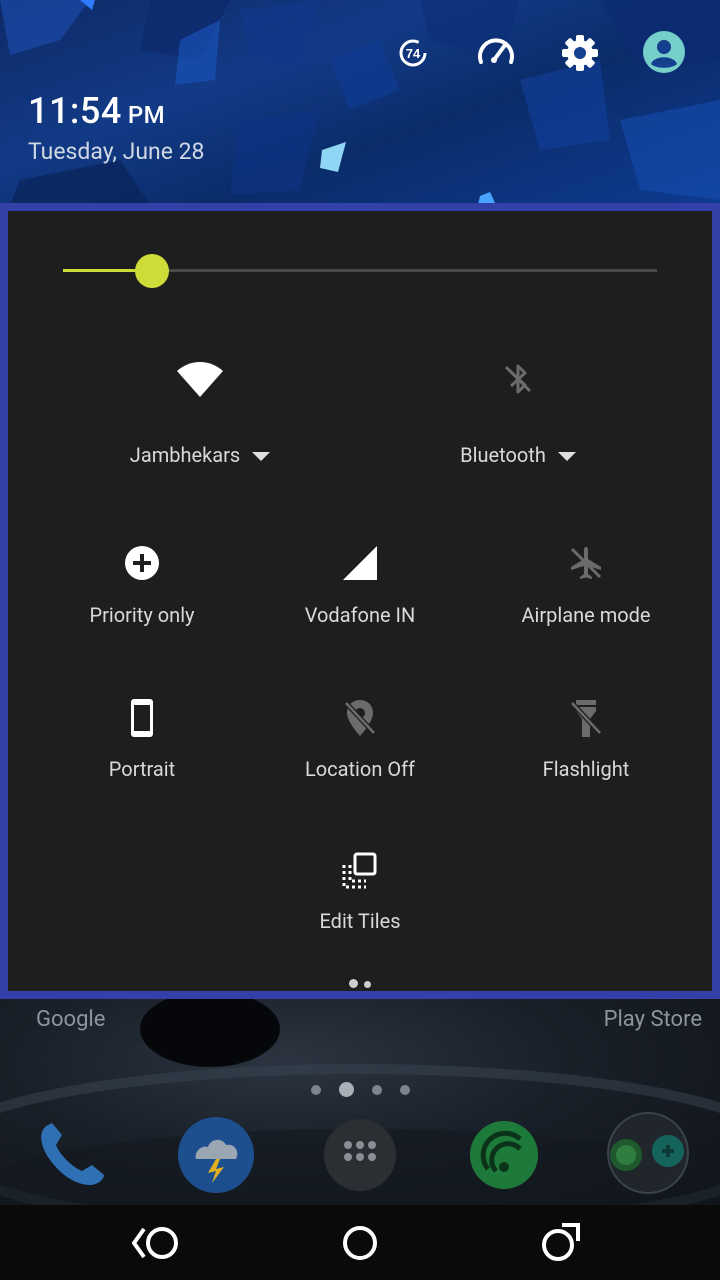 This screenshot has height=1280, width=720. Describe the element at coordinates (116, 151) in the screenshot. I see `date-label: Tuesday, June 28` at that location.